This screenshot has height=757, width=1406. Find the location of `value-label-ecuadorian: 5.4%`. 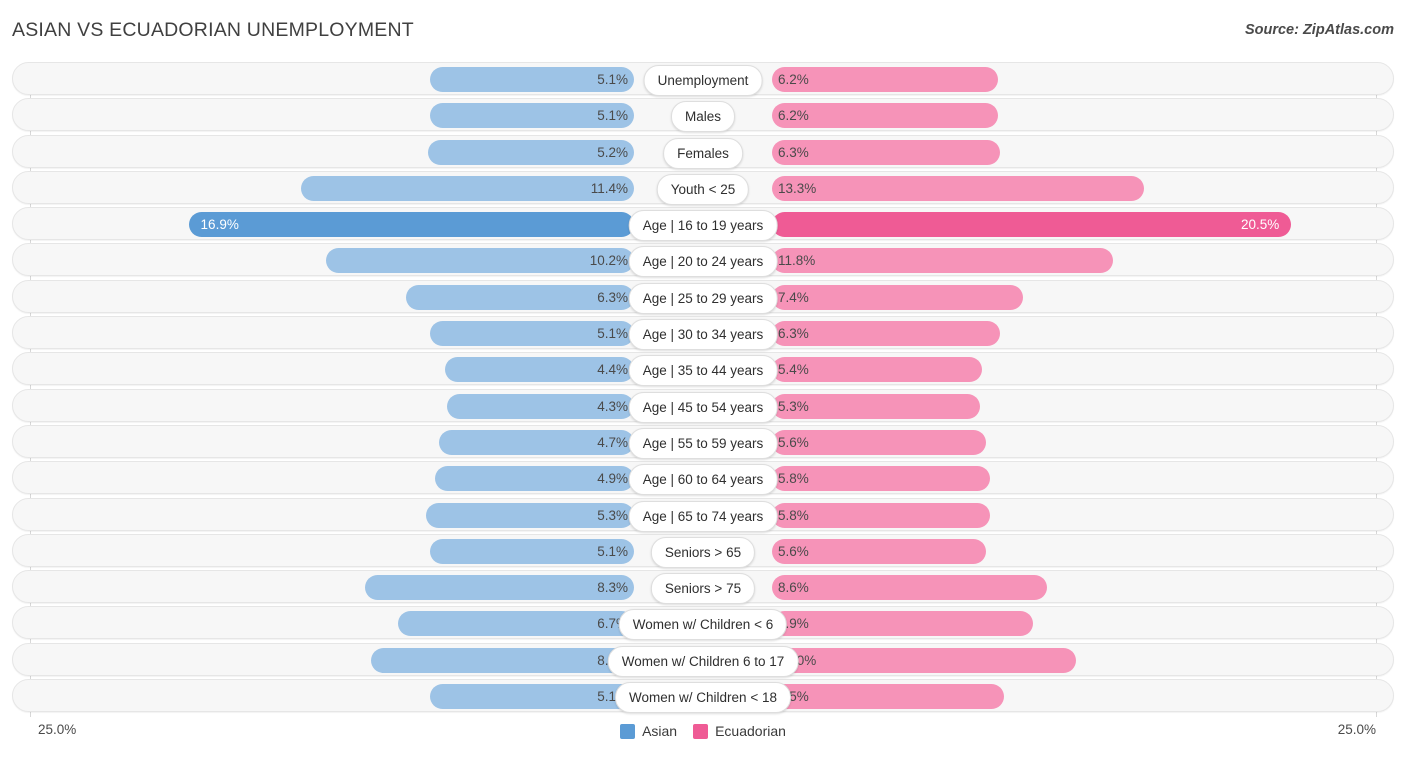

value-label-ecuadorian: 5.4% is located at coordinates (793, 370).